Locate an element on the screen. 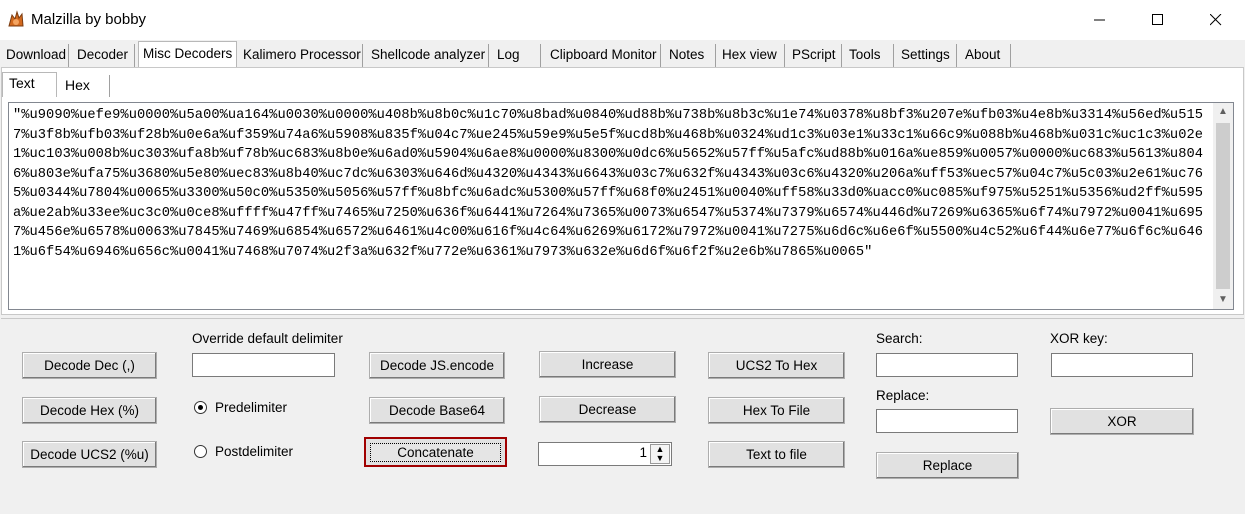 This screenshot has width=1245, height=514. ucs2-to-hex-button: UCS2 To Hex is located at coordinates (776, 365).